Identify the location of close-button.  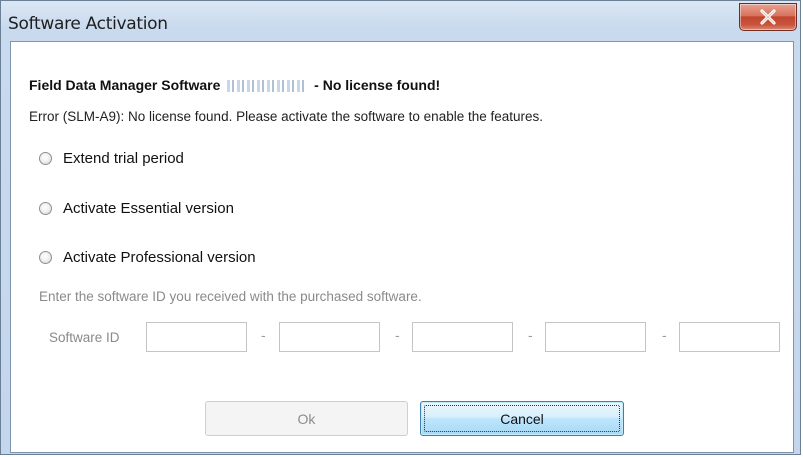
(768, 17).